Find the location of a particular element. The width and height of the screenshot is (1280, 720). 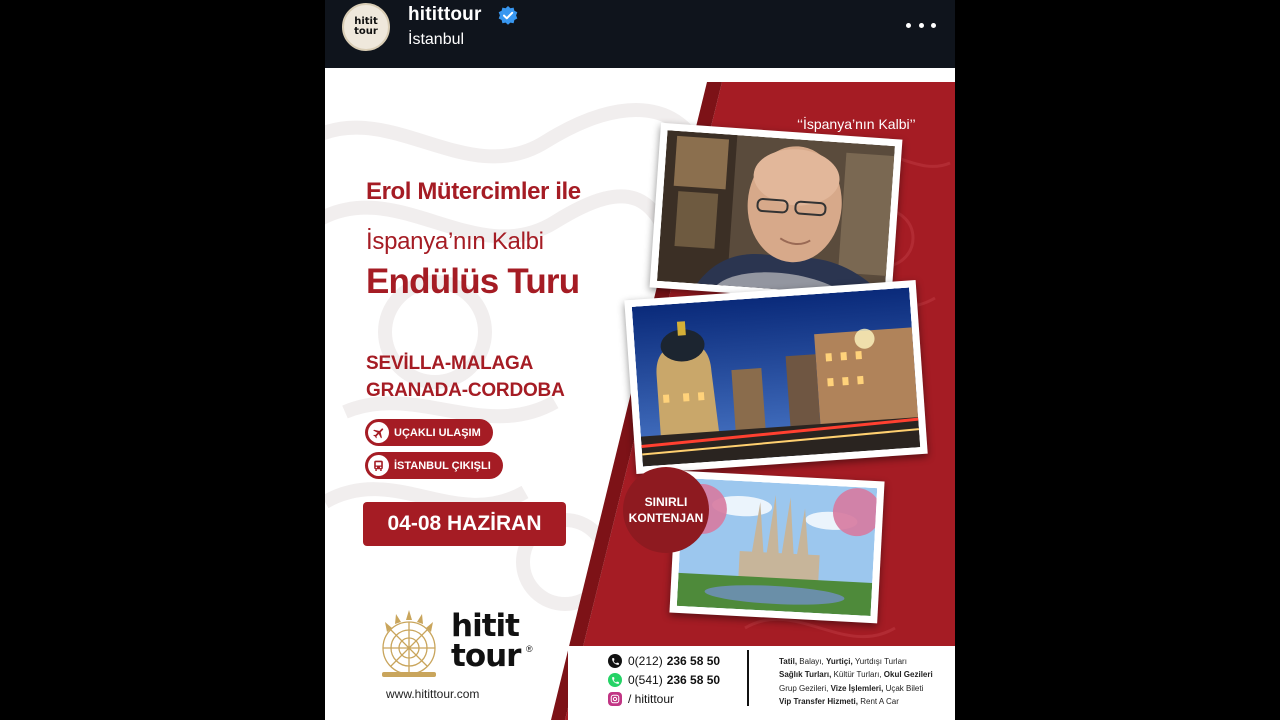

madrid-city-photo is located at coordinates (776, 377).